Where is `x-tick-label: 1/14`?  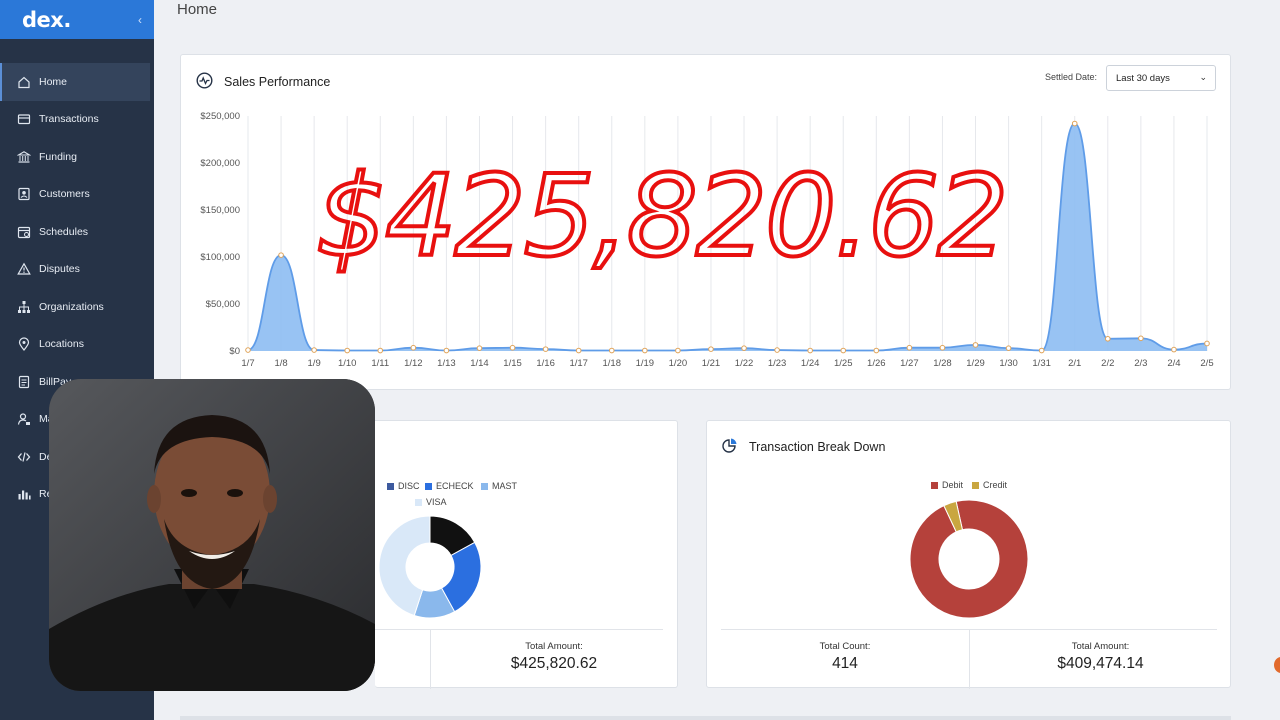
x-tick-label: 1/14 is located at coordinates (479, 363).